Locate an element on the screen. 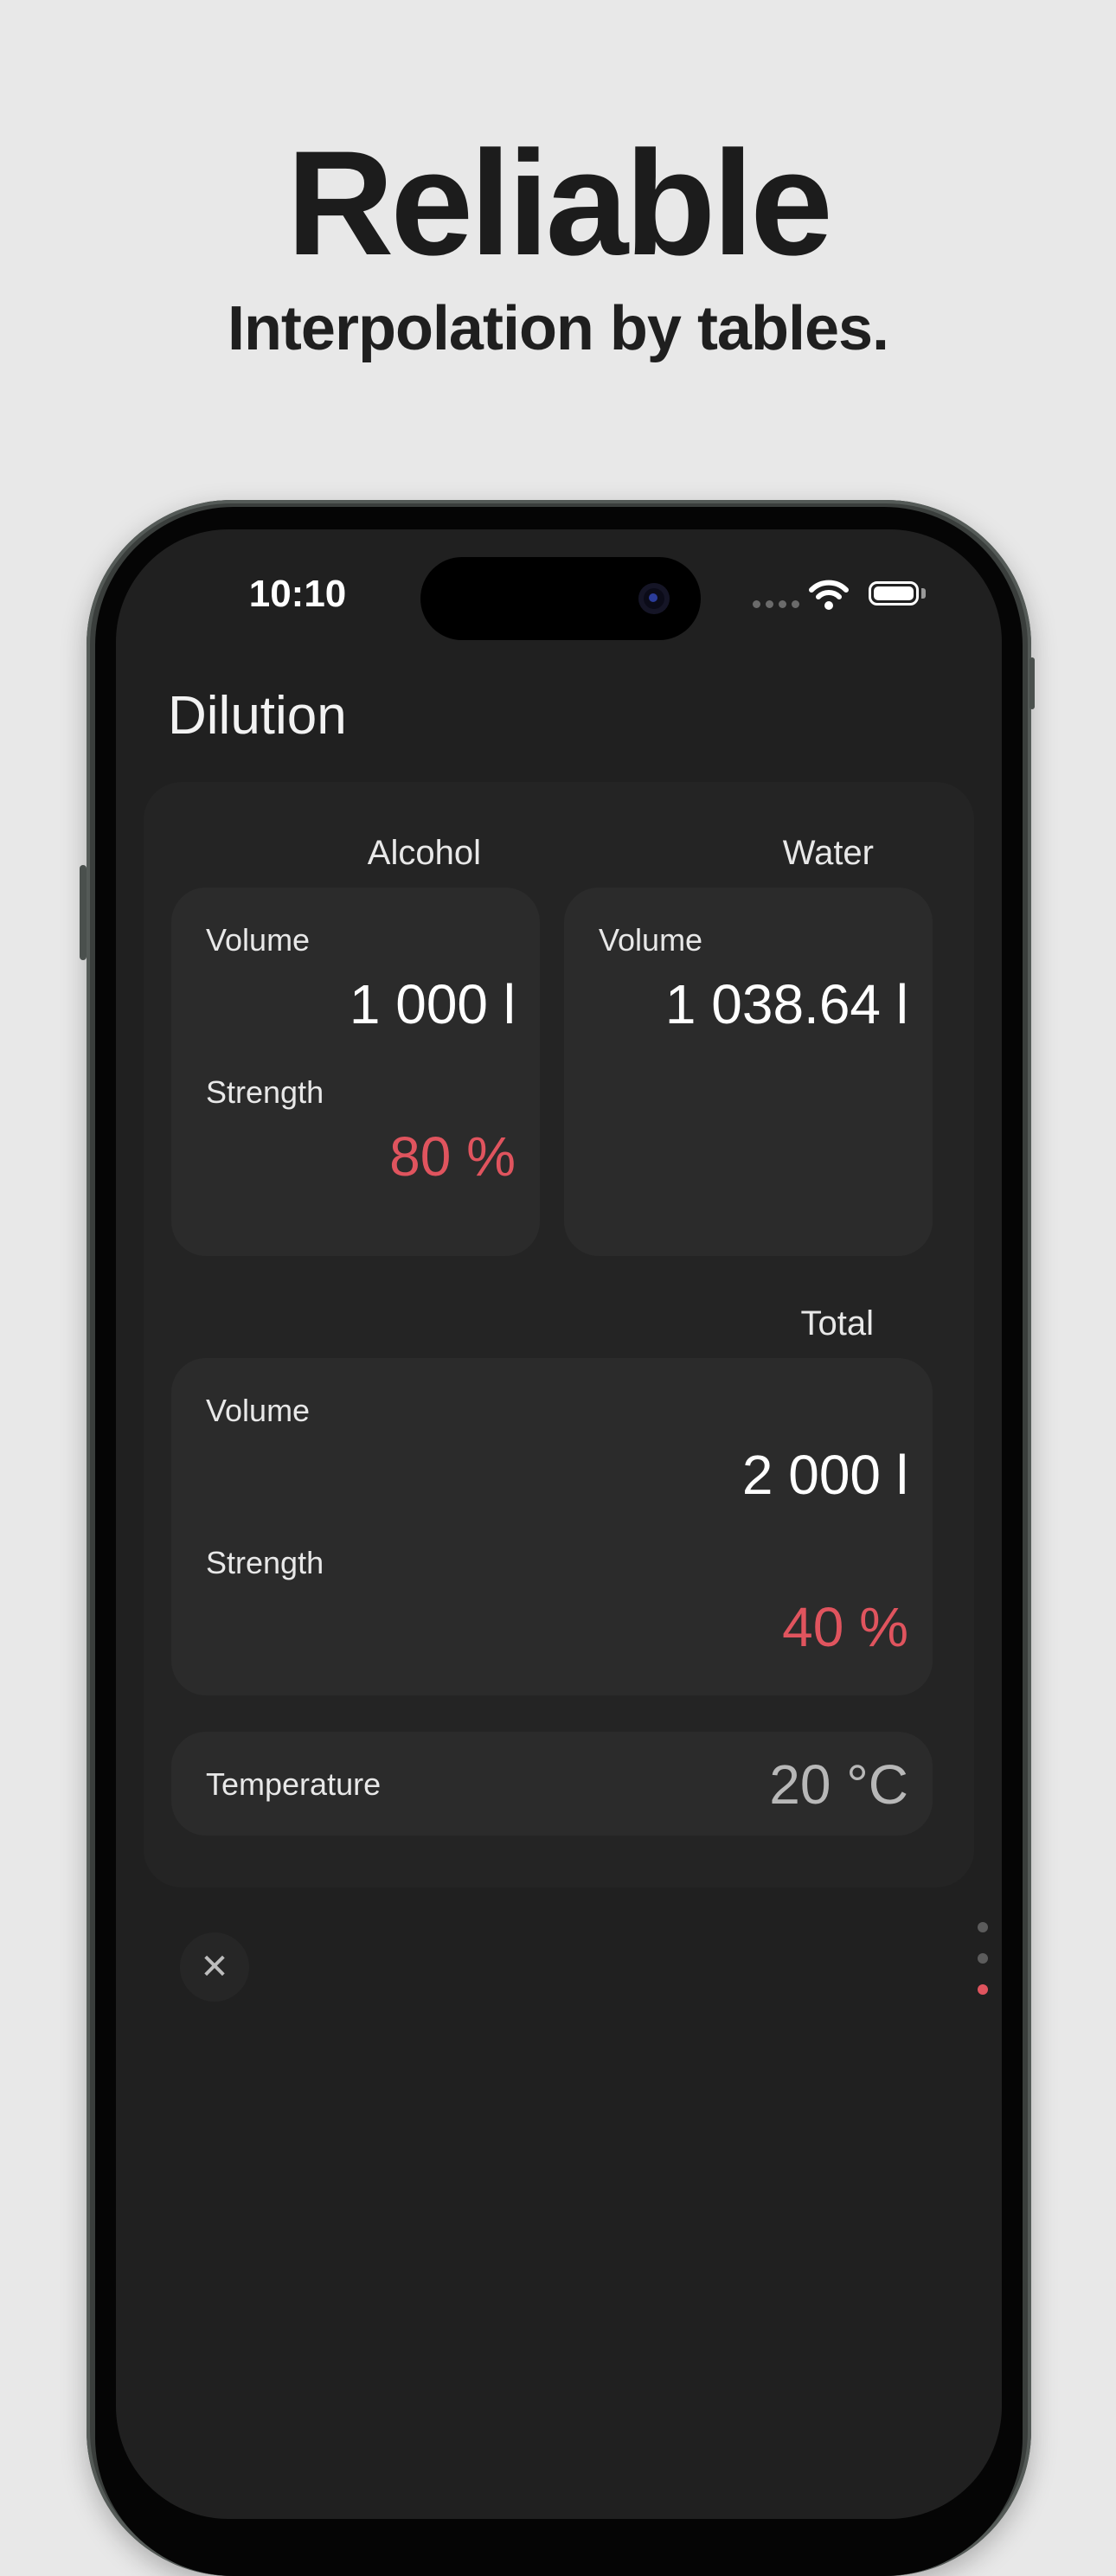  camera-icon is located at coordinates (654, 598).